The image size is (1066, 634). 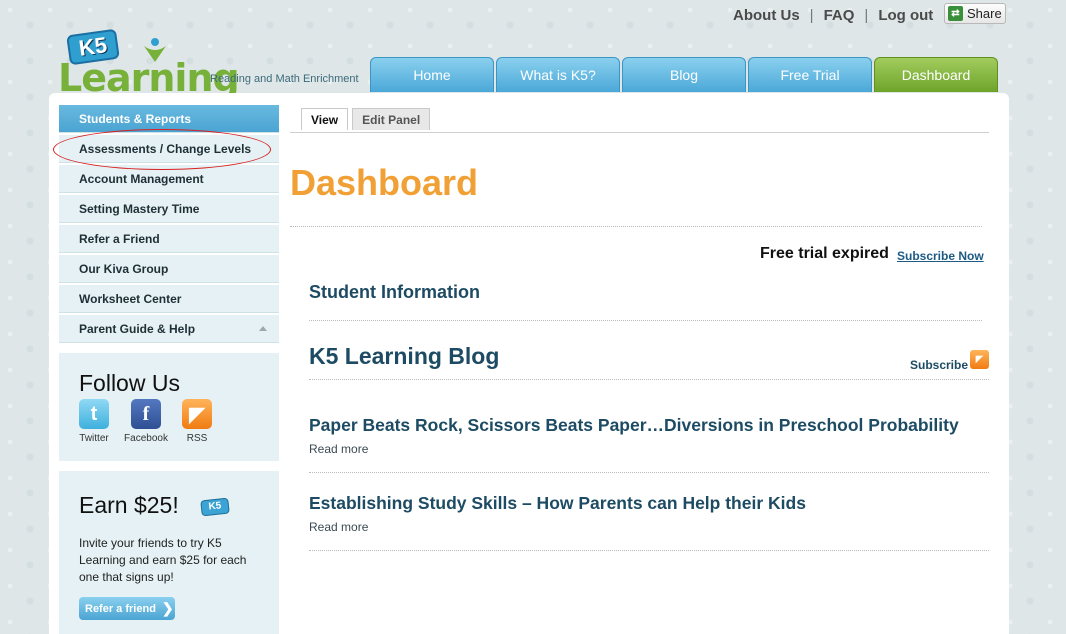 What do you see at coordinates (404, 356) in the screenshot?
I see `blog-heading: K5 Learning Blog` at bounding box center [404, 356].